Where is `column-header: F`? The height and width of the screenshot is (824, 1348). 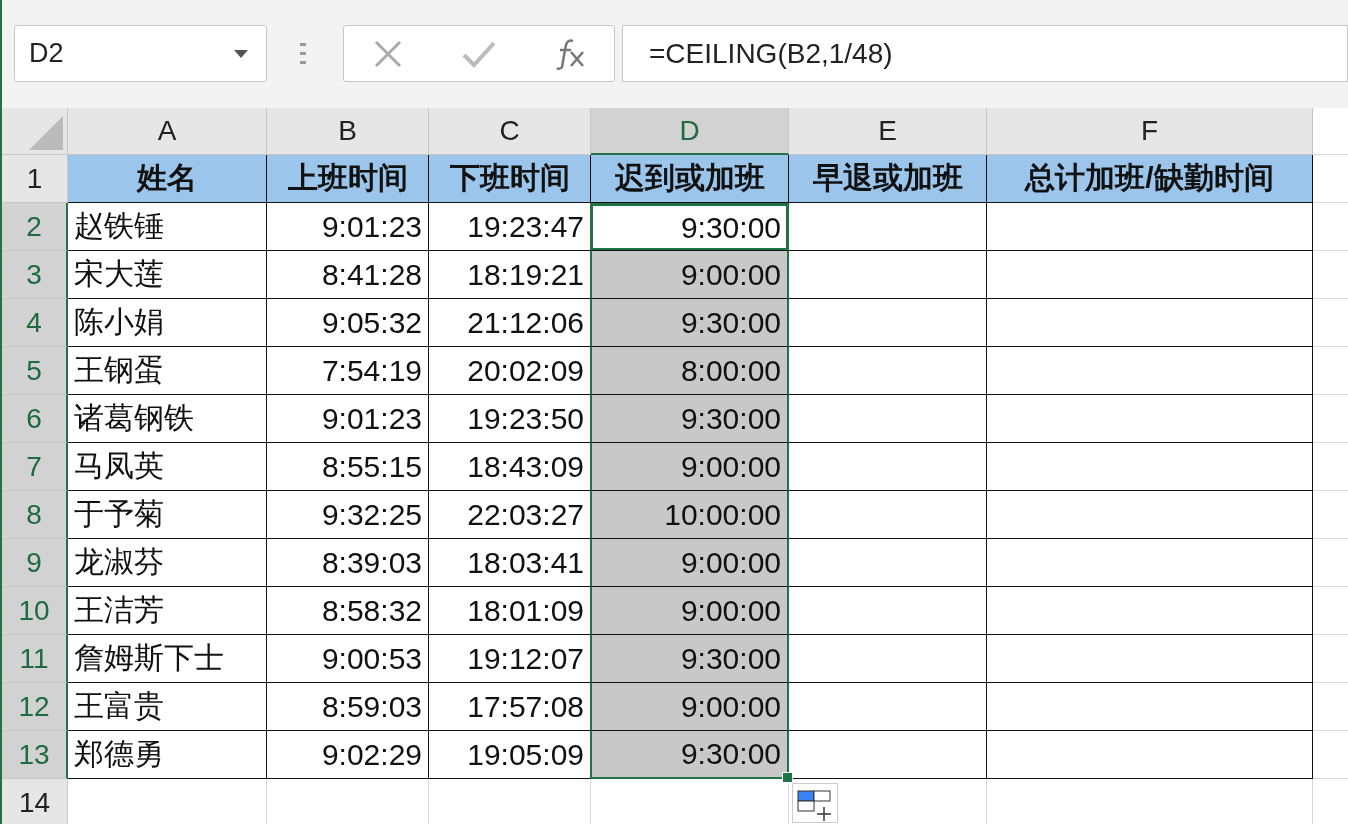 column-header: F is located at coordinates (1150, 131).